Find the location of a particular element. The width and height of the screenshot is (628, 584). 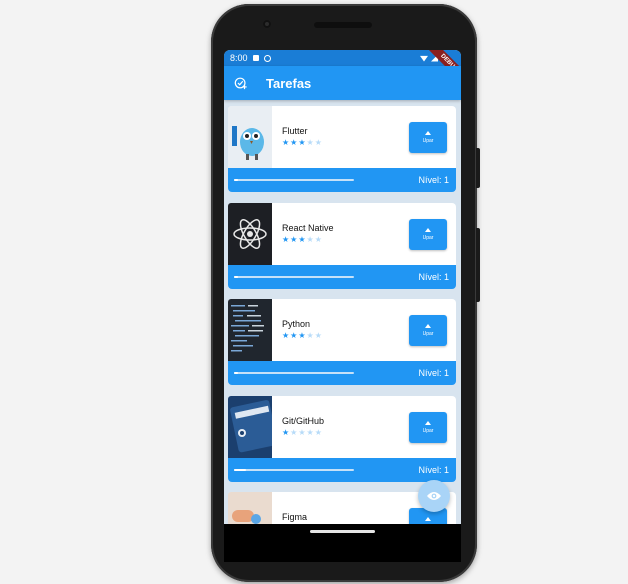

status-bar: 8:00 is located at coordinates (342, 58).